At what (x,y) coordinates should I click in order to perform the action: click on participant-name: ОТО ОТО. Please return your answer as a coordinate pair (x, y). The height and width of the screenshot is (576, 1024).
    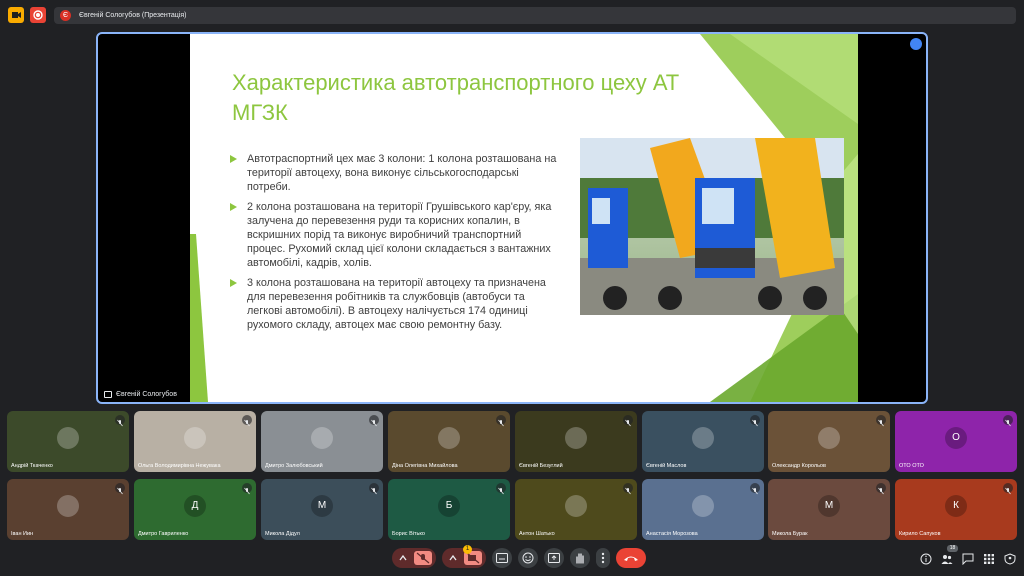
    Looking at the image, I should click on (911, 466).